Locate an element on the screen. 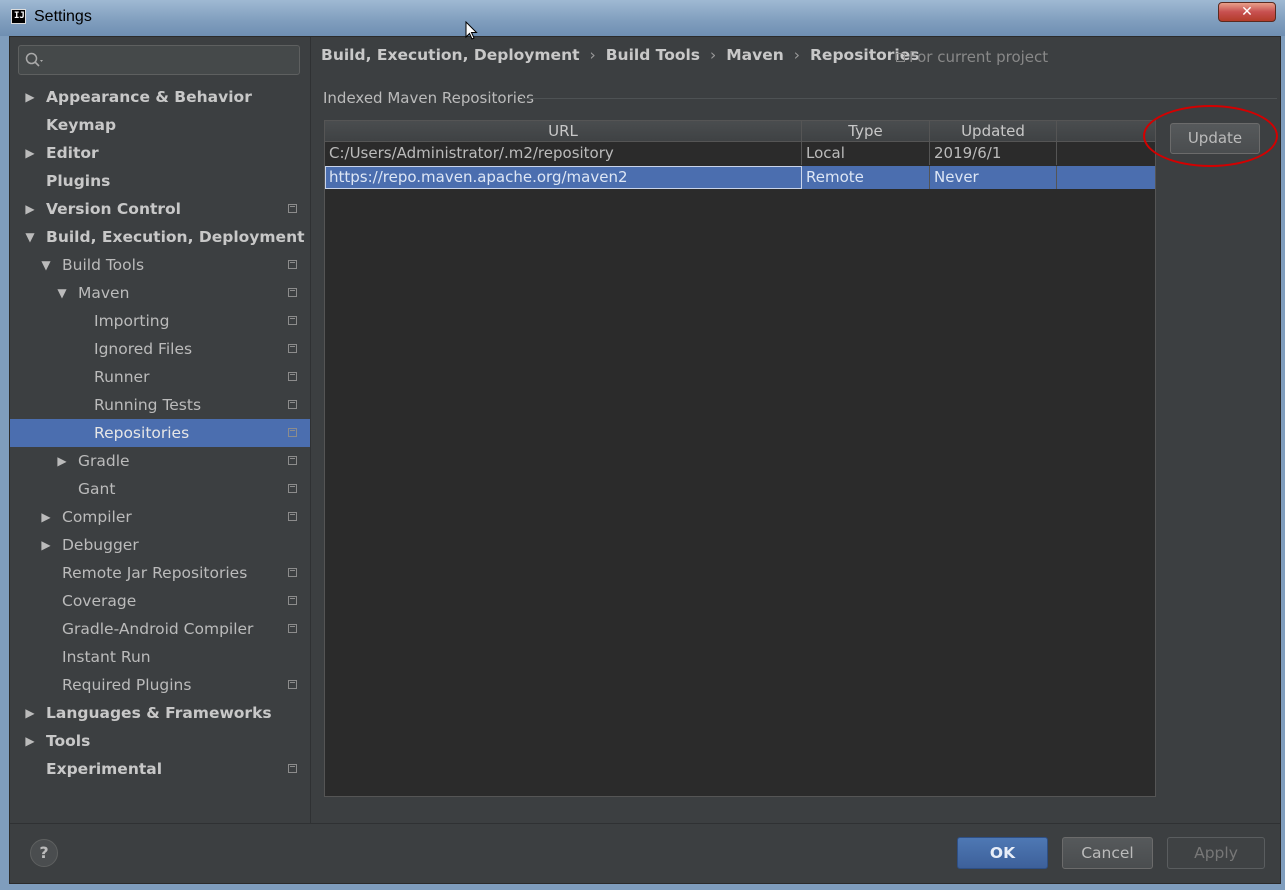 Image resolution: width=1285 pixels, height=890 pixels. sidebar-item-build-execution-deployment: ▼ Build, Execution, Deployment is located at coordinates (160, 237).